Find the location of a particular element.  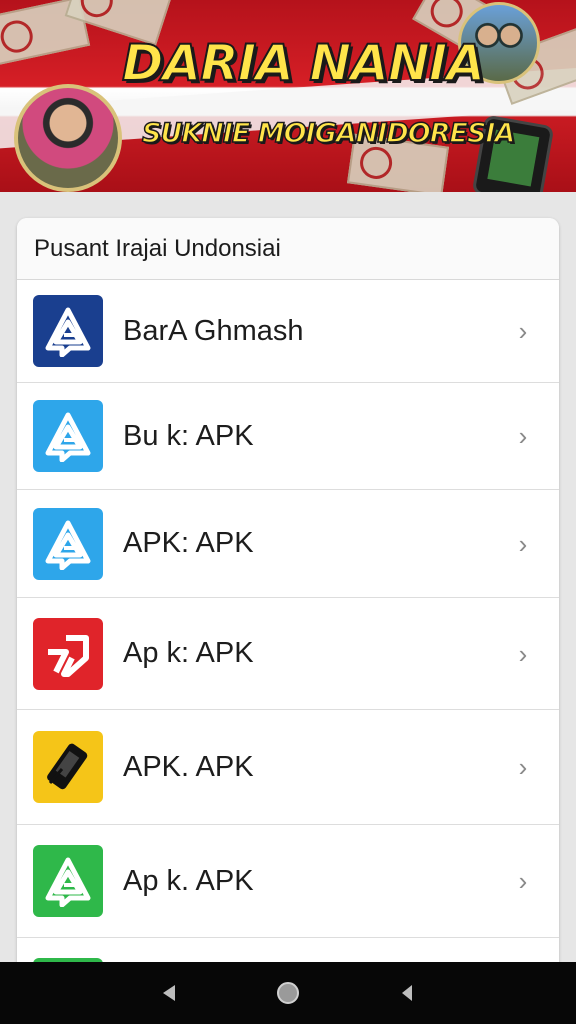

list-item-label: APK. APK is located at coordinates (188, 766).